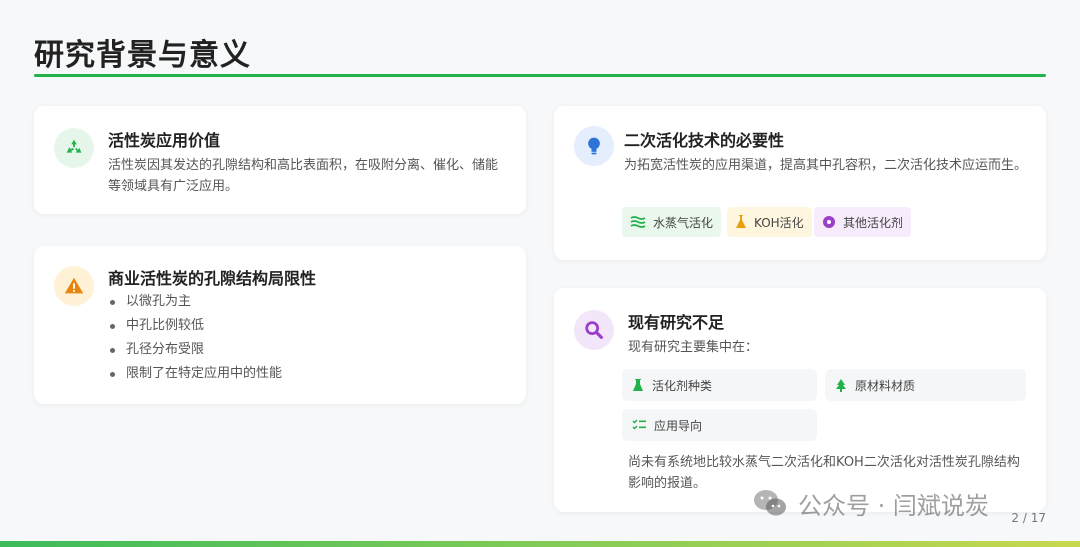  Describe the element at coordinates (741, 221) in the screenshot. I see `flask-icon` at that location.